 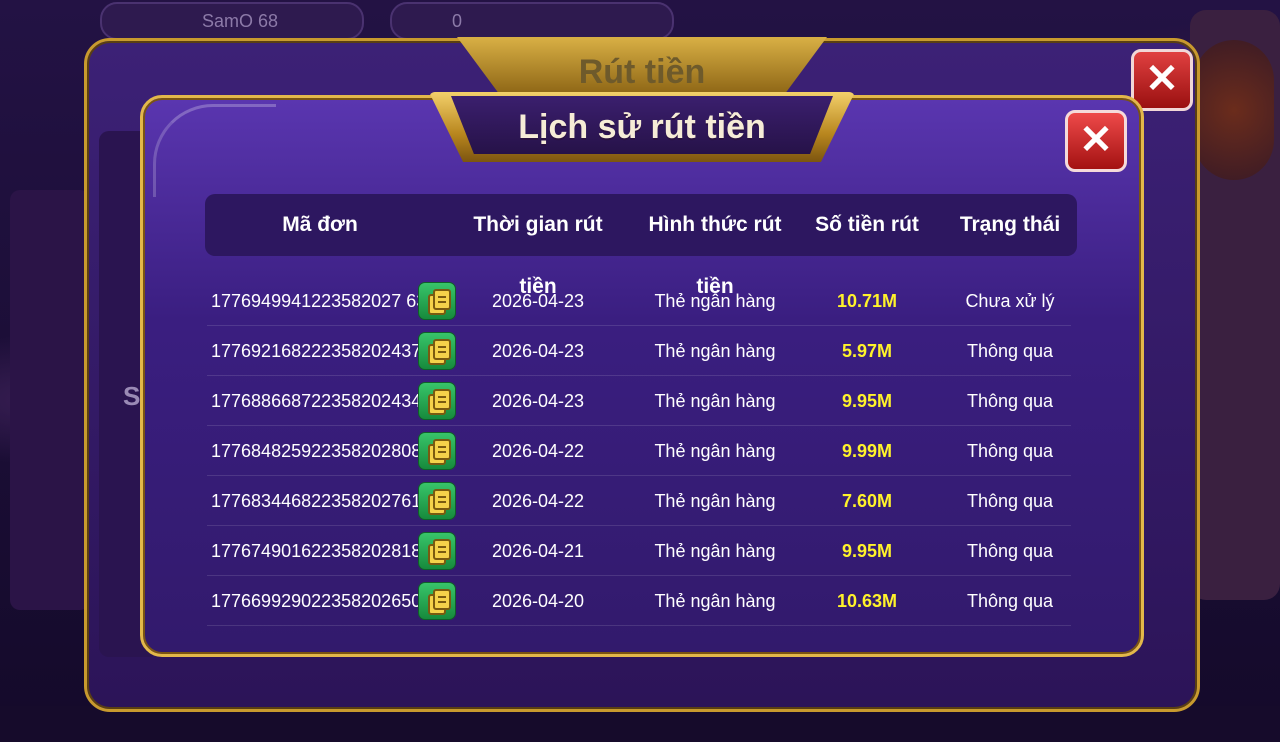 I want to click on withdraw-left-panel-letter: S, so click(x=132, y=396).